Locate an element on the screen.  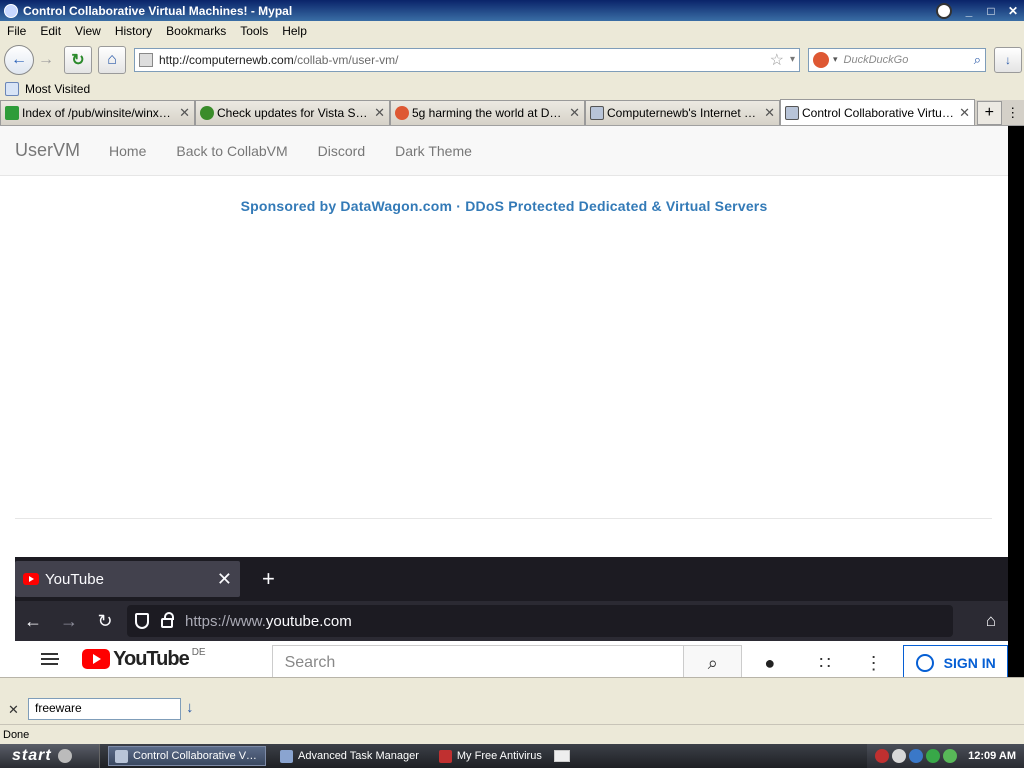
vm-lock-icon is located at coordinates (167, 620).